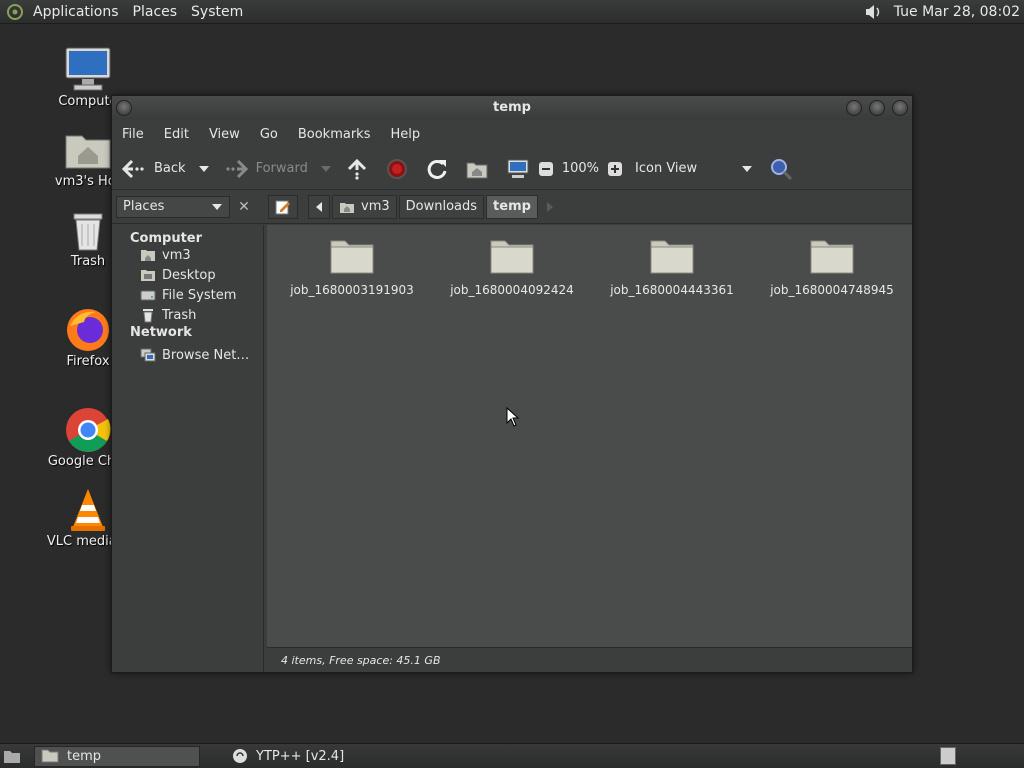 The width and height of the screenshot is (1024, 768). I want to click on zoom-level: 100%, so click(580, 169).